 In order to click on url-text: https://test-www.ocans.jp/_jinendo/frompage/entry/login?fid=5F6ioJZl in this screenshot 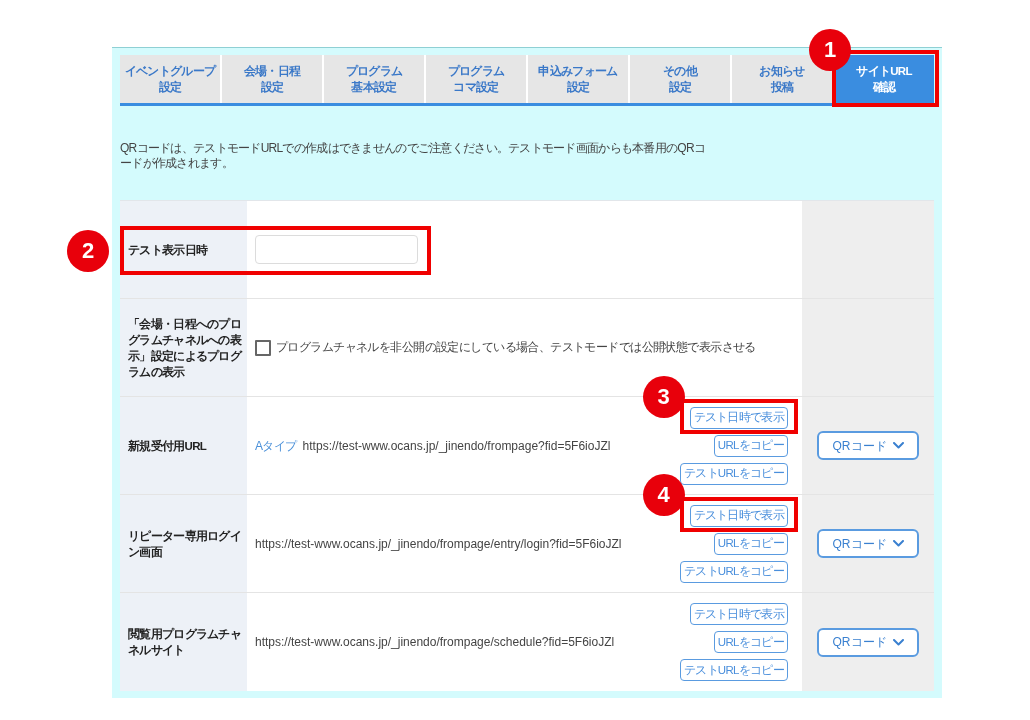, I will do `click(438, 544)`.